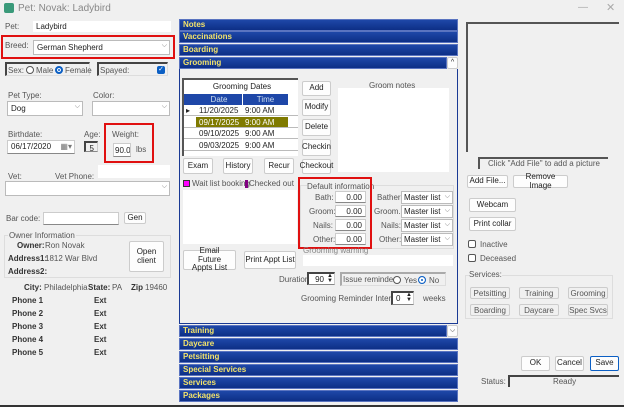 This screenshot has width=624, height=415. What do you see at coordinates (535, 363) in the screenshot?
I see `ok-button: OK` at bounding box center [535, 363].